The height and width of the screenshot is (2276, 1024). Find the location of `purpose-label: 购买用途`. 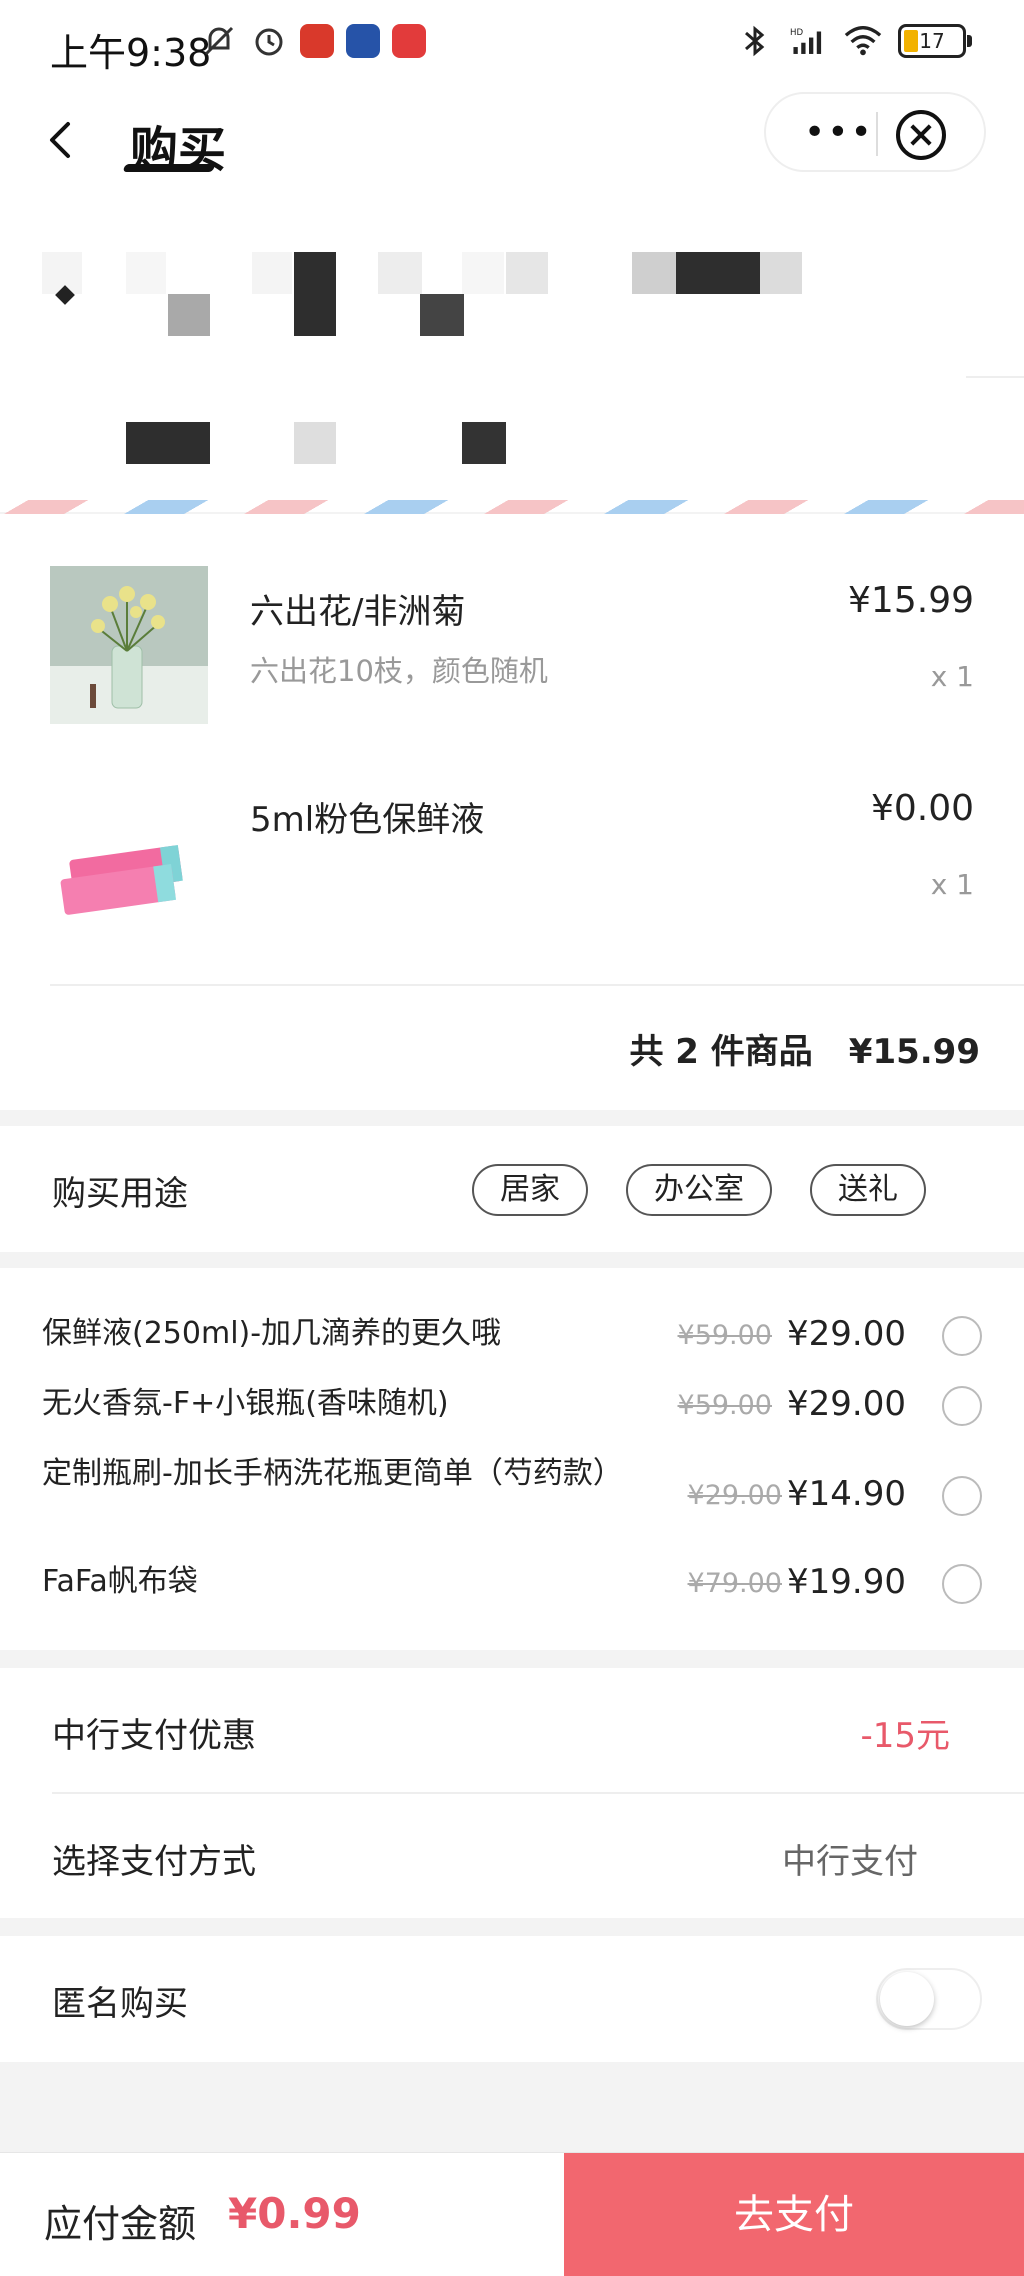

purpose-label: 购买用途 is located at coordinates (120, 1194).